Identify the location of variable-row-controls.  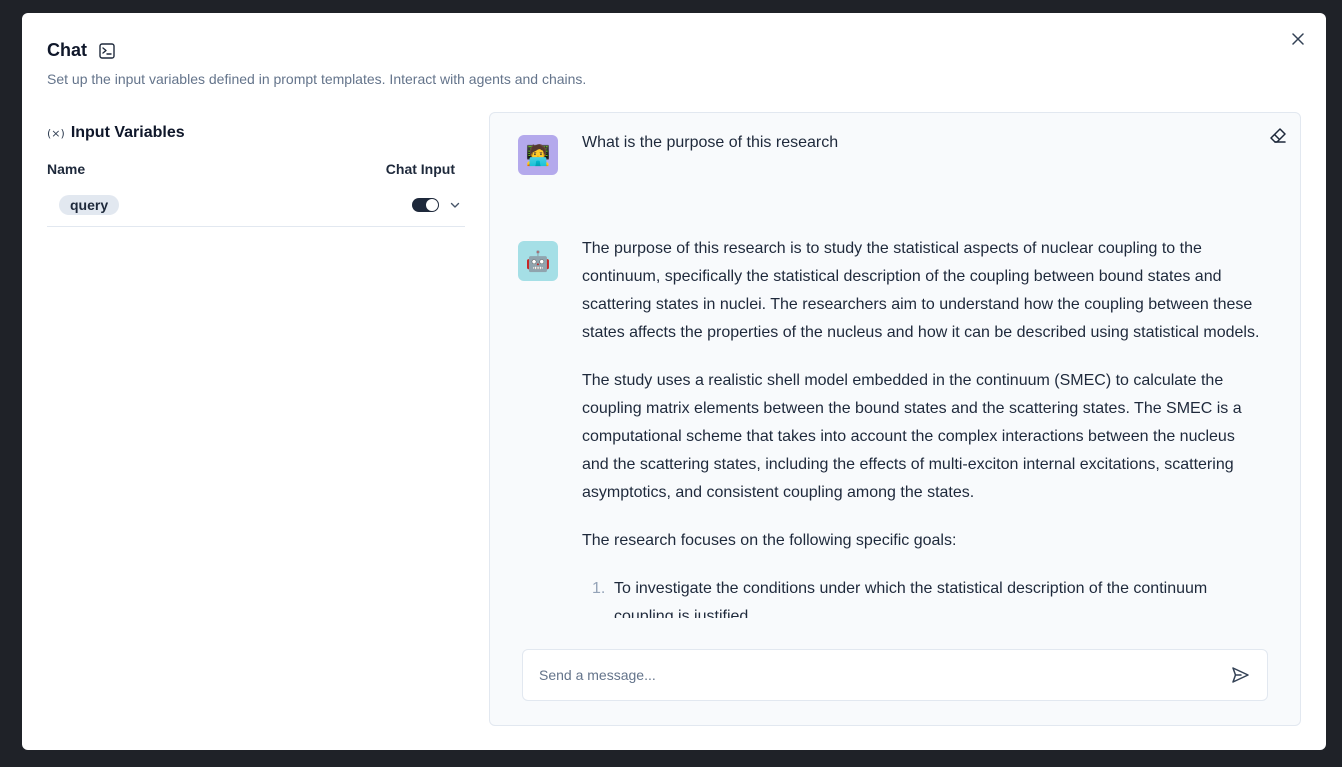
(436, 204).